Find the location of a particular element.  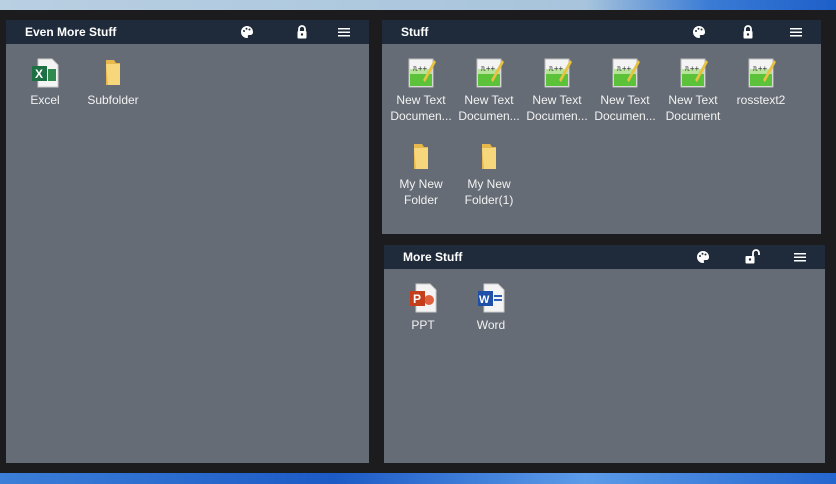

desktop-shortcut: Subfolder is located at coordinates (113, 82).